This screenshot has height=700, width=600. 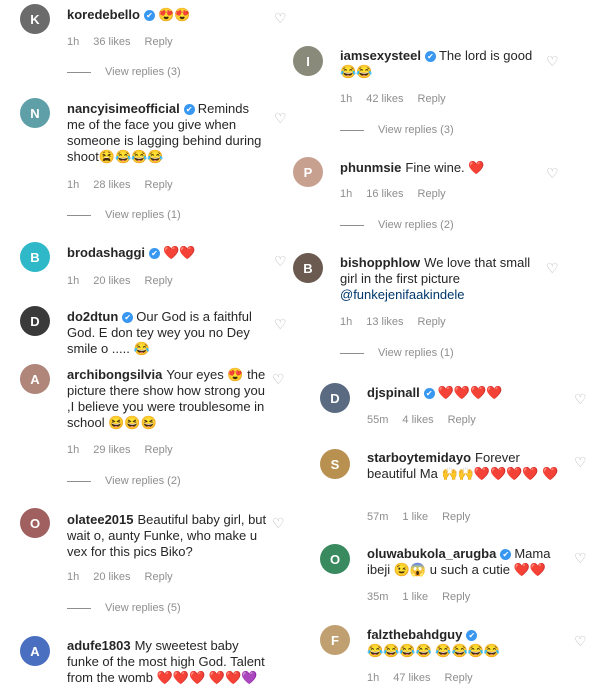 I want to click on timestamp: 55m, so click(x=378, y=420).